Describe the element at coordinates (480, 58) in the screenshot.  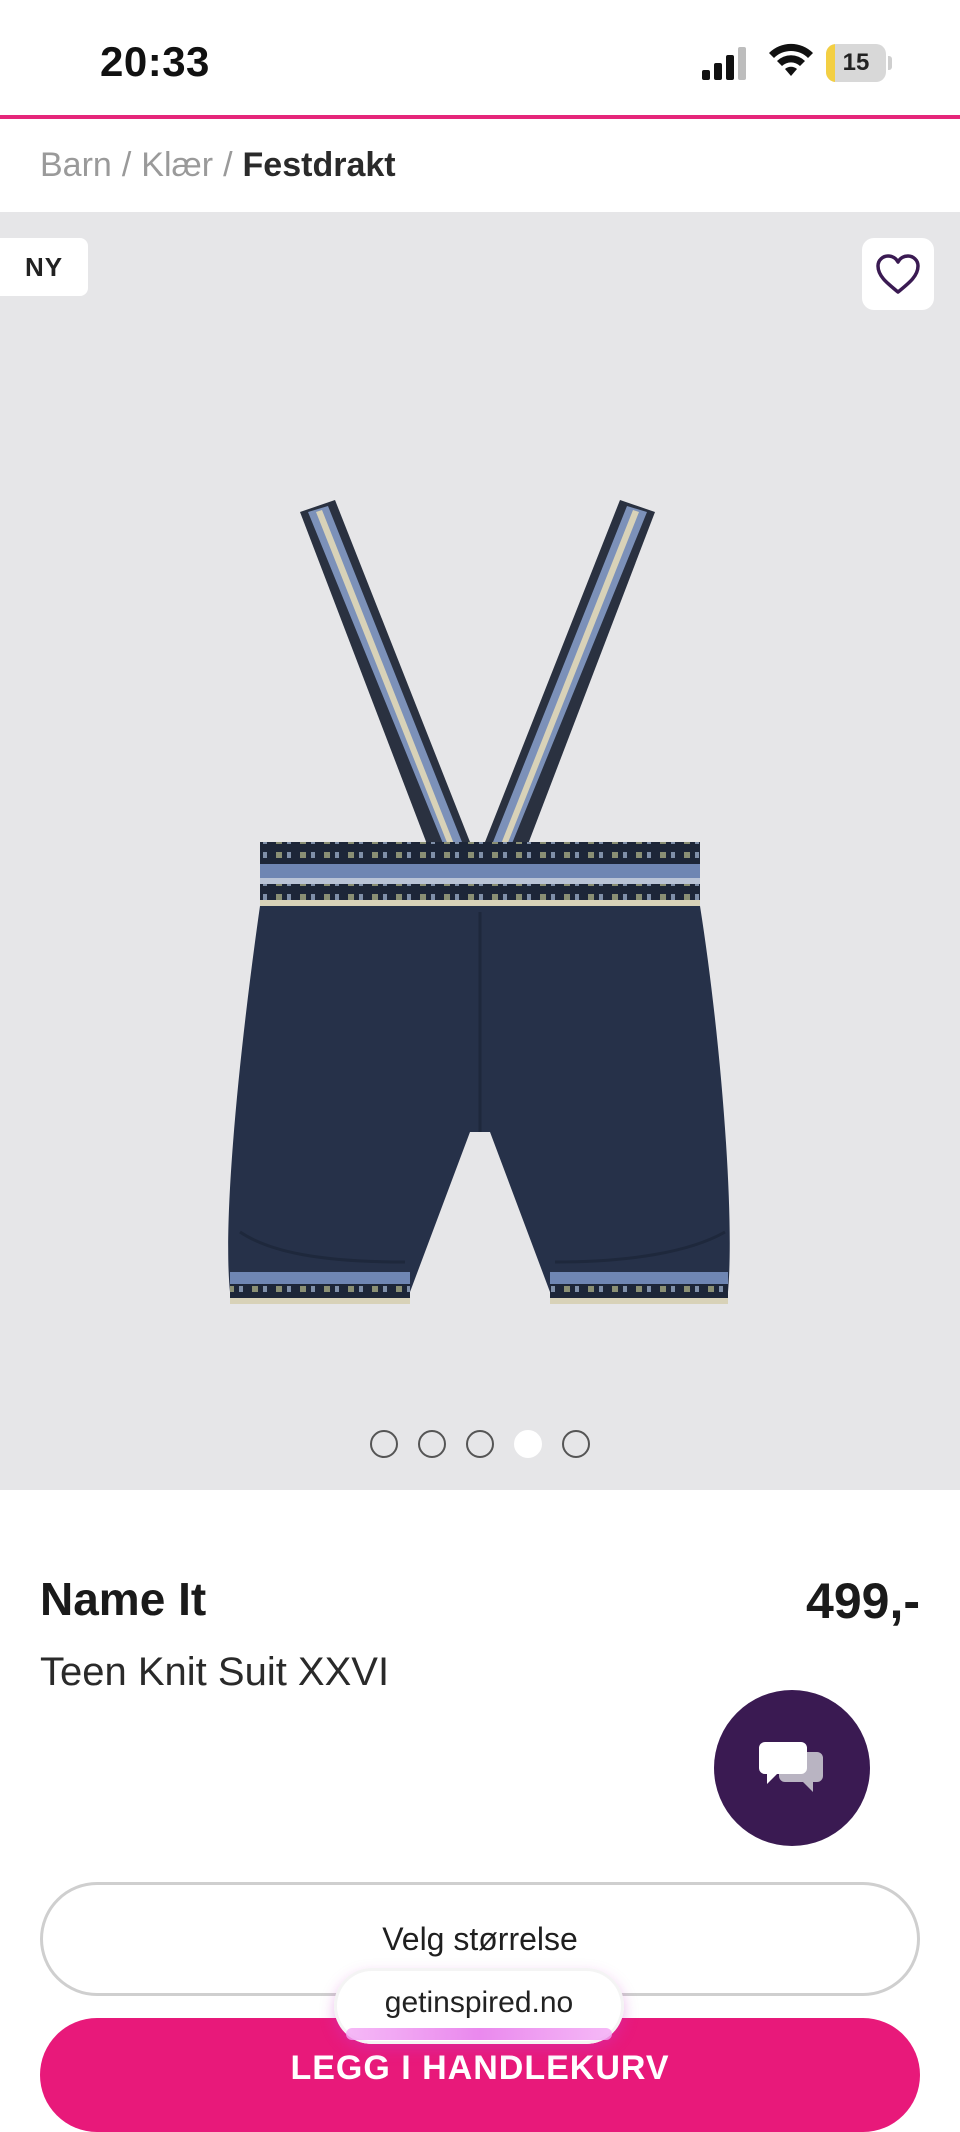
I see `status-bar: 20:33 15` at that location.